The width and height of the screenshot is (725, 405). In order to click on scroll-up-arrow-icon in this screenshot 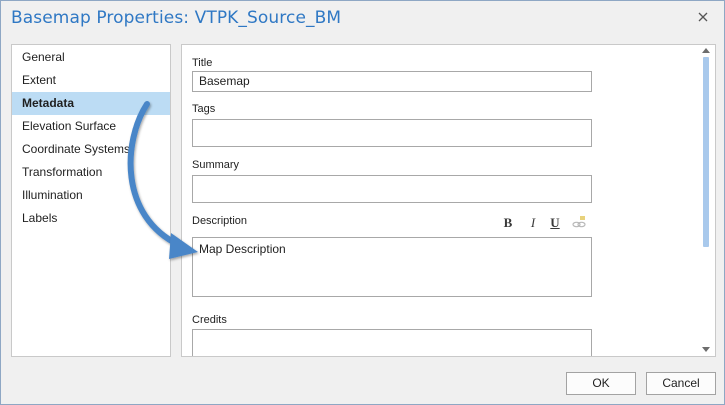, I will do `click(706, 50)`.